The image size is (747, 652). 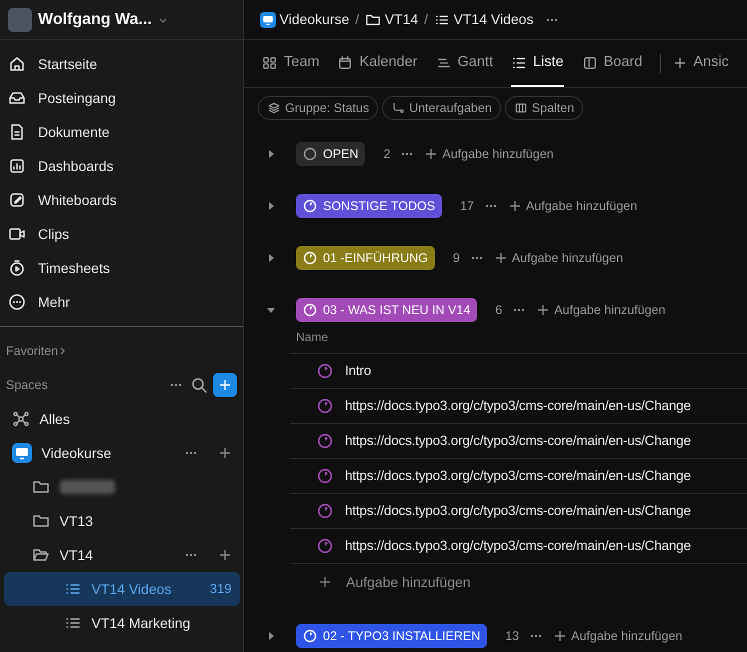 I want to click on status-pill: 03 - WAS IST NEU IN V14, so click(x=387, y=310).